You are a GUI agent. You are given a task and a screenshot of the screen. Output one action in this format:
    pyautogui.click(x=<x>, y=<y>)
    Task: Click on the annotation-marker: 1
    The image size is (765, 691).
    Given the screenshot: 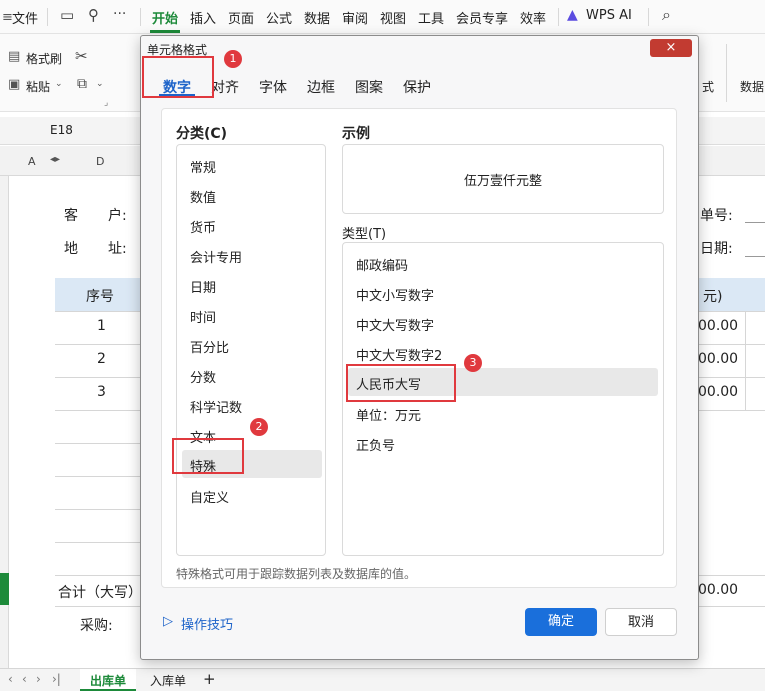 What is the action you would take?
    pyautogui.click(x=233, y=59)
    